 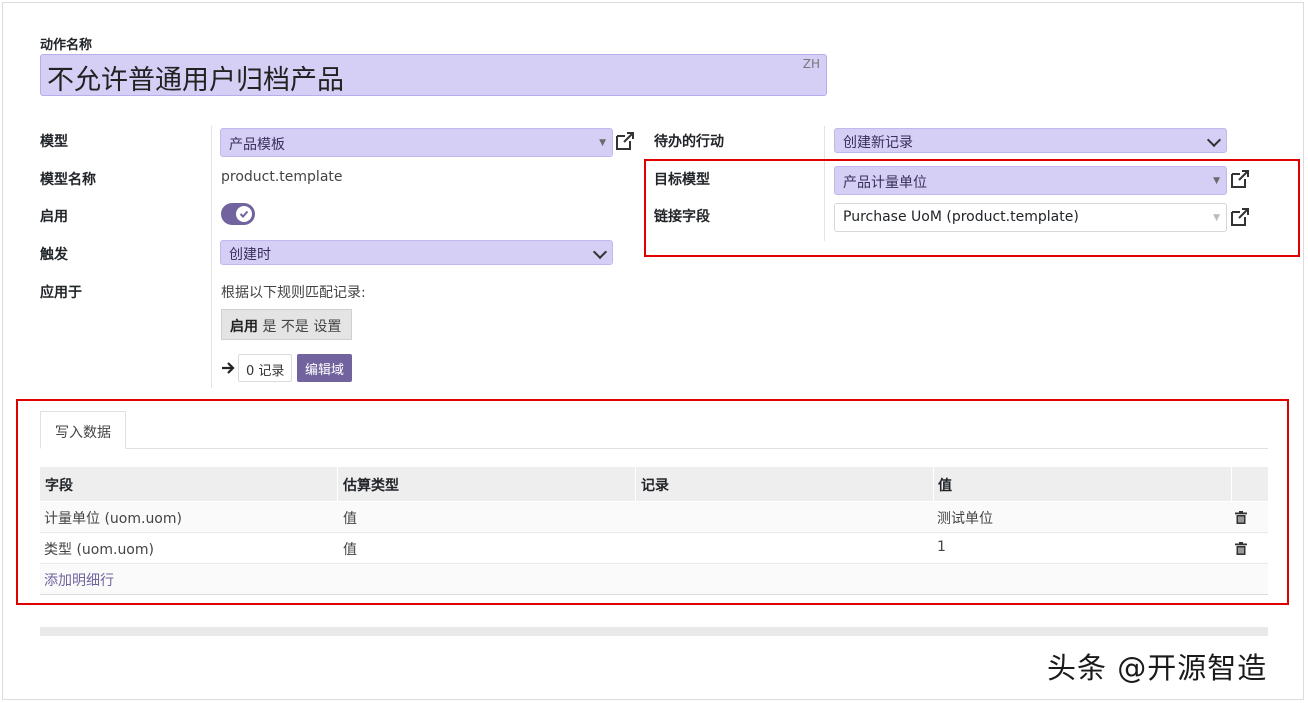 What do you see at coordinates (211, 257) in the screenshot?
I see `left-divider` at bounding box center [211, 257].